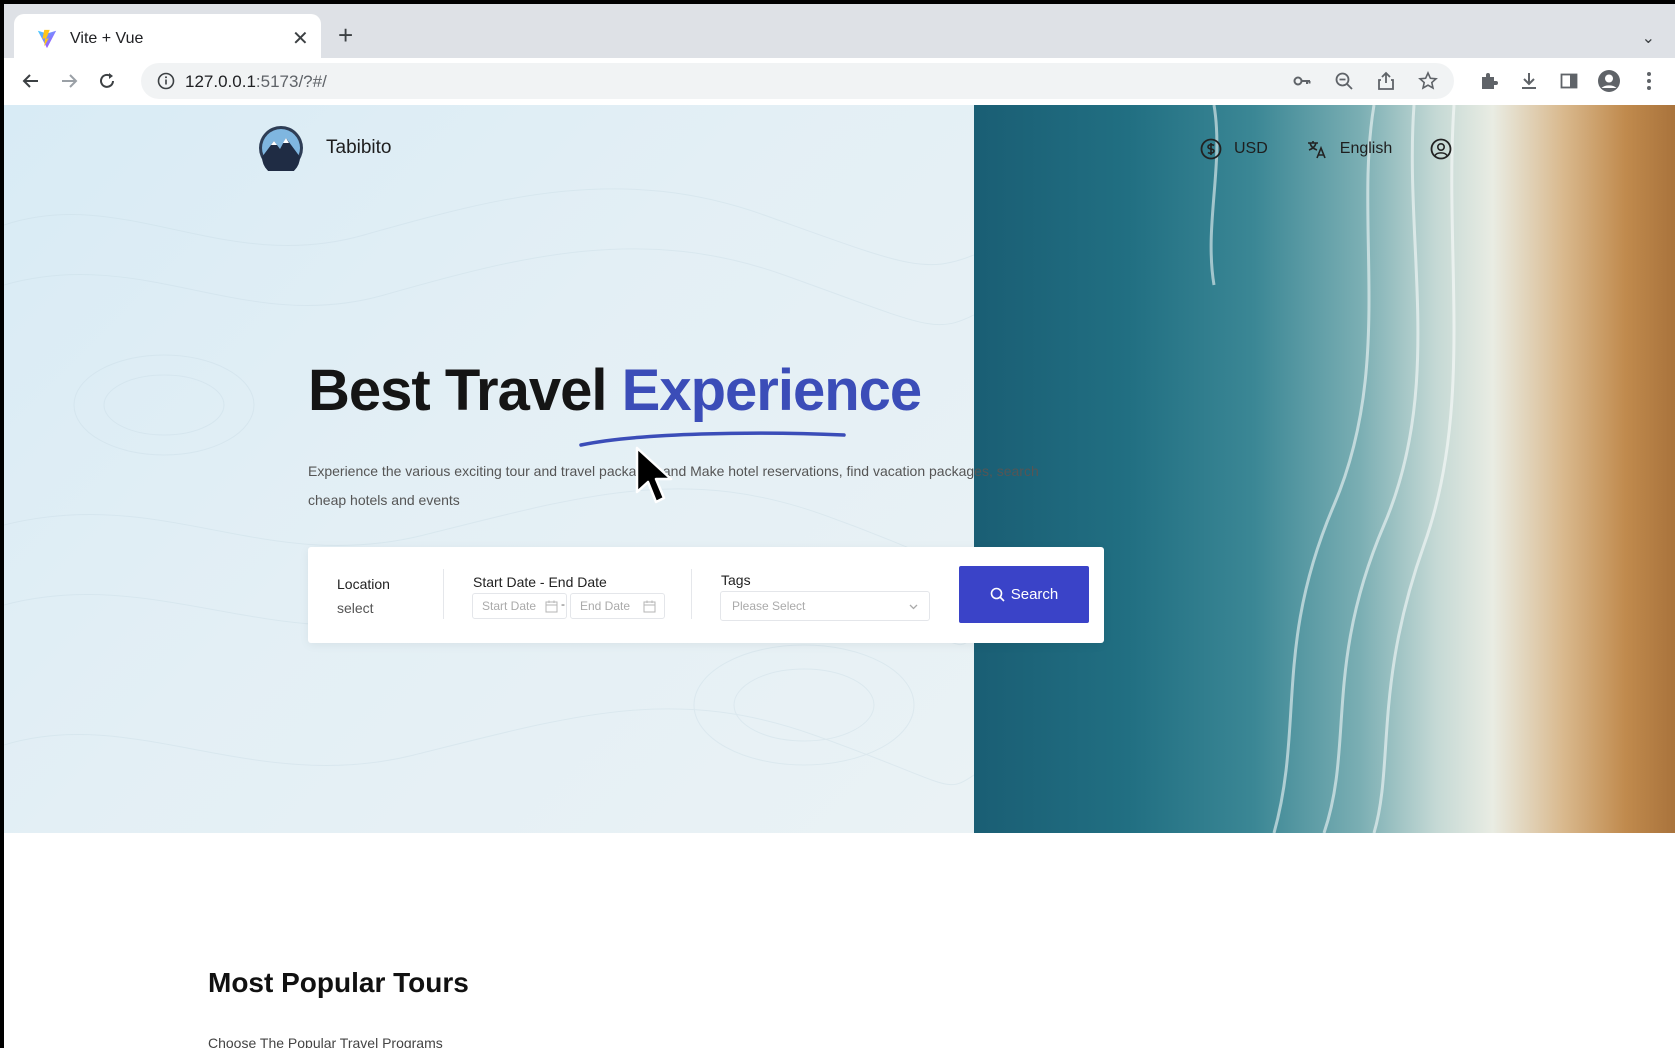 This screenshot has height=1048, width=1675. What do you see at coordinates (1251, 148) in the screenshot?
I see `currency-label: USD` at bounding box center [1251, 148].